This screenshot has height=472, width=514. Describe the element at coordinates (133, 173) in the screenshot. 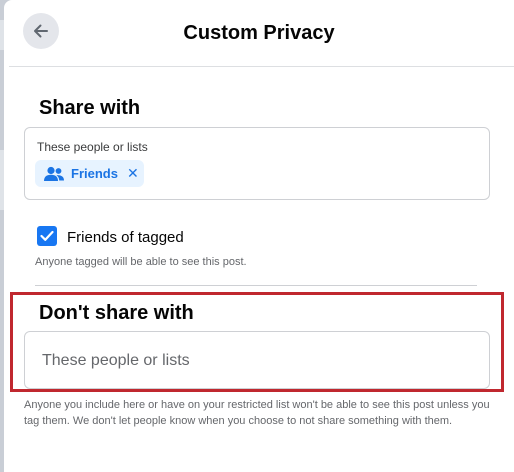

I see `remove-chip-icon: ✕` at that location.